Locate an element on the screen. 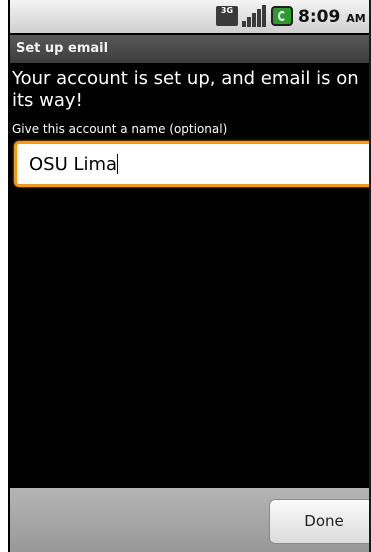  clock: 8:09 AM is located at coordinates (332, 17).